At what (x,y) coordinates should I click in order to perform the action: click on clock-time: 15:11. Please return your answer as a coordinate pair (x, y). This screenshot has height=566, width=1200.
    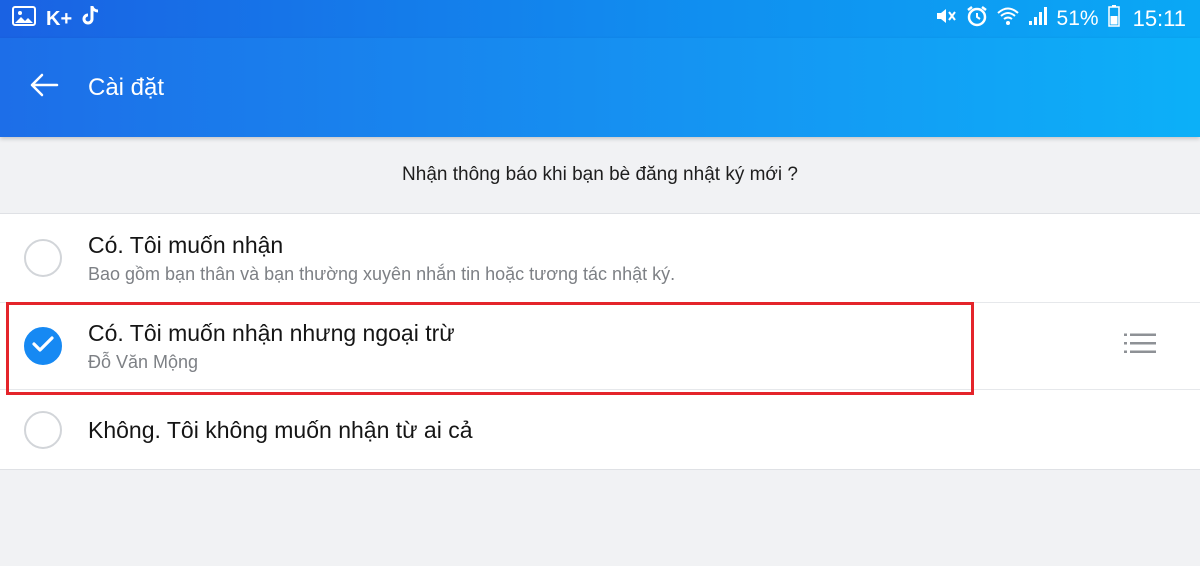
    Looking at the image, I should click on (1159, 18).